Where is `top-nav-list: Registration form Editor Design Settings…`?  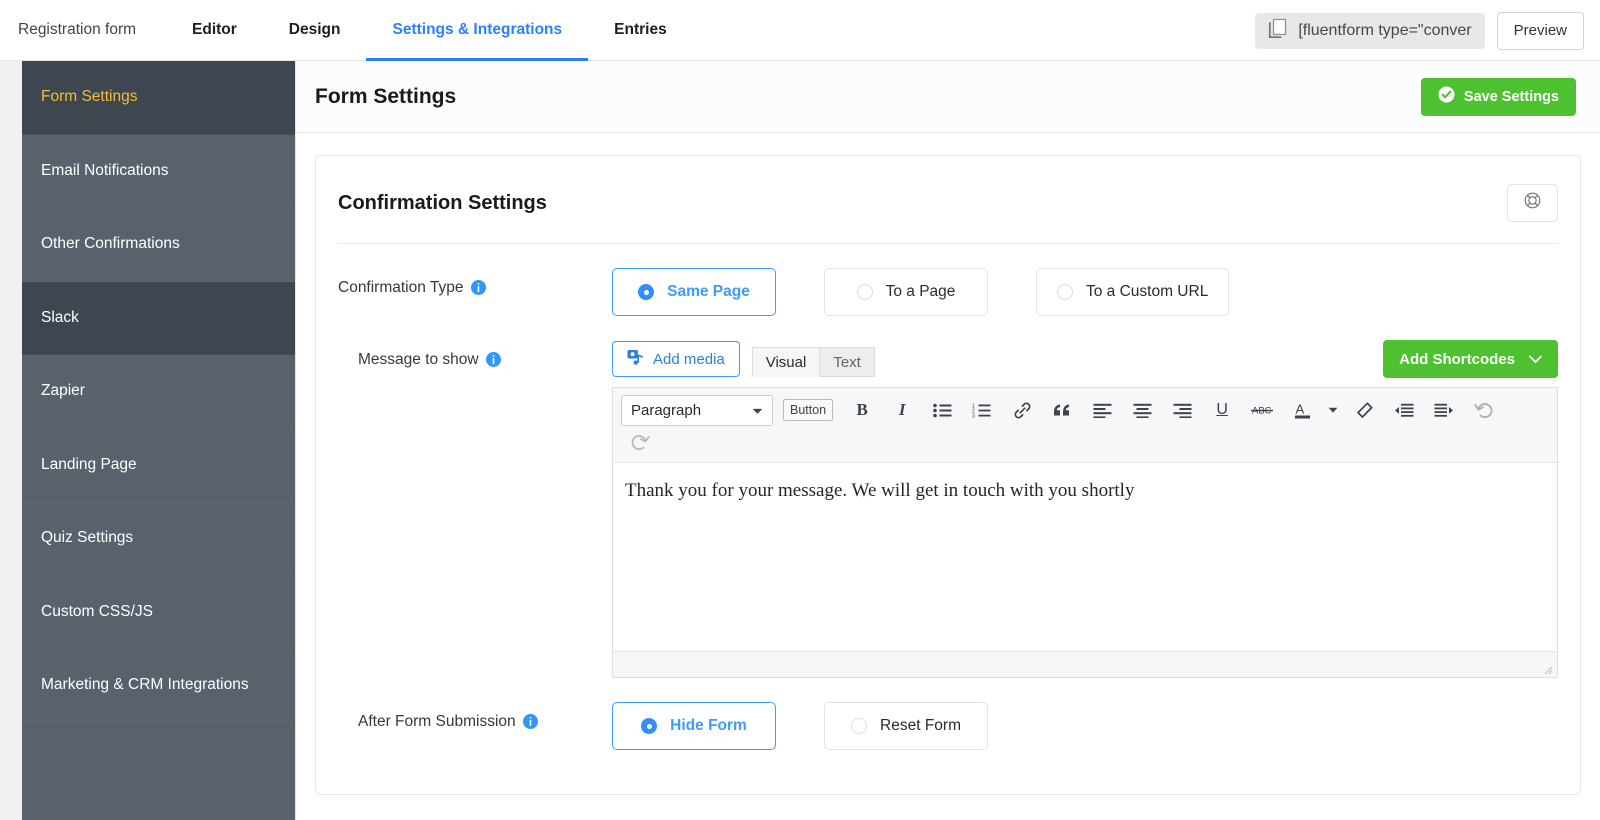 top-nav-list: Registration form Editor Design Settings… is located at coordinates (346, 30).